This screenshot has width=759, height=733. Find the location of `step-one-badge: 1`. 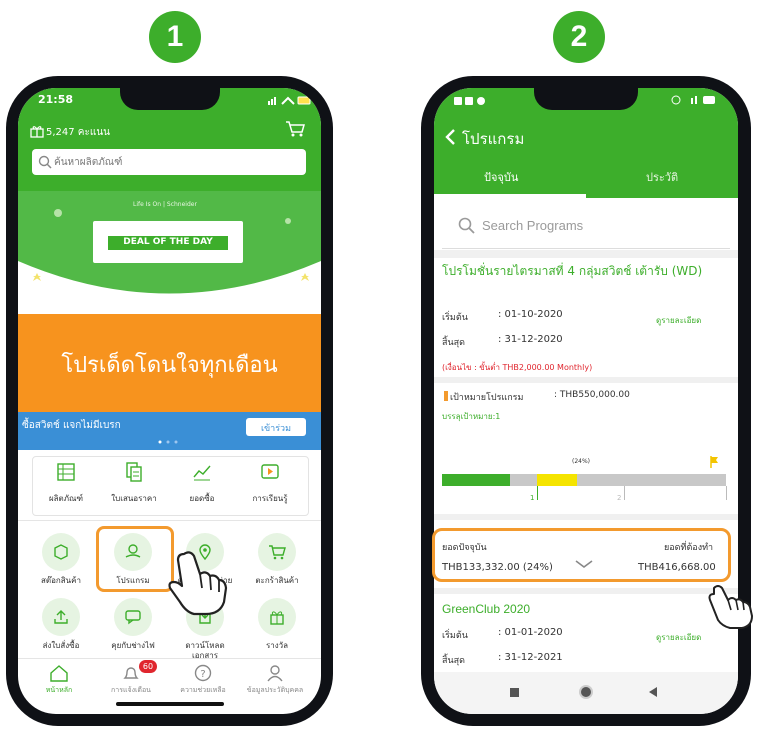

step-one-badge: 1 is located at coordinates (175, 37).